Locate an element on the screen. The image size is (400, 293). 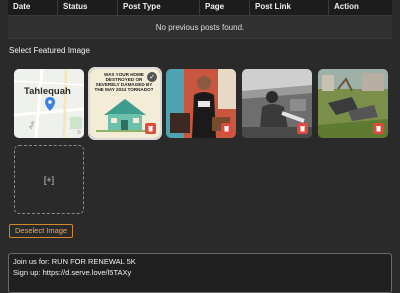
debris-photo-thumbnail is located at coordinates (353, 103).